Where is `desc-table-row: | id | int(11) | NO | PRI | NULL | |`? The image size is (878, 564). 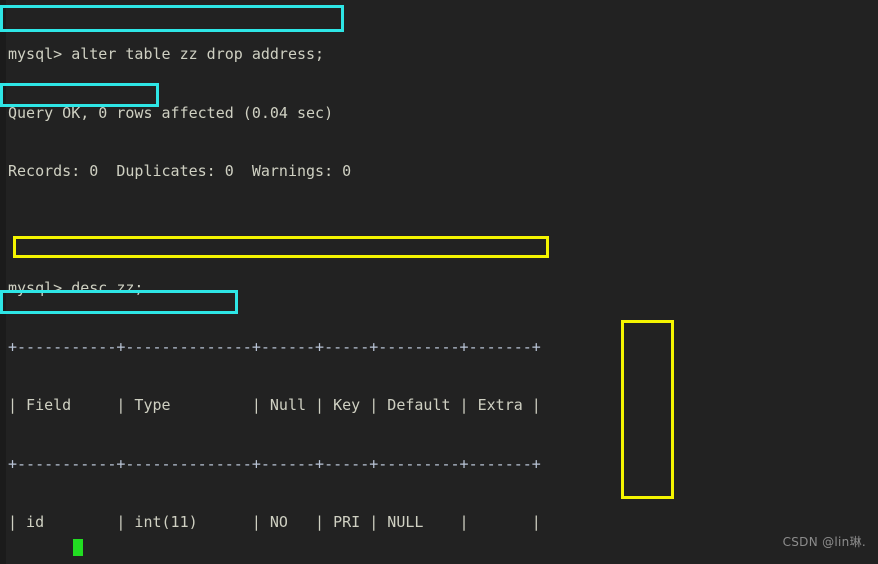
desc-table-row: | id | int(11) | NO | PRI | NULL | | is located at coordinates (274, 522).